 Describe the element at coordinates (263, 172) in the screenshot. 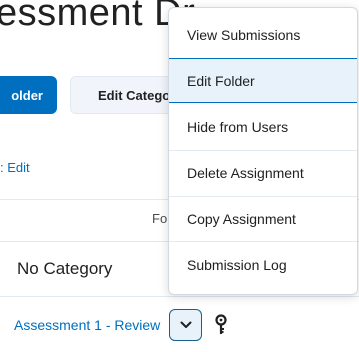

I see `menu-item-delete-assignment: Delete Assignment` at that location.